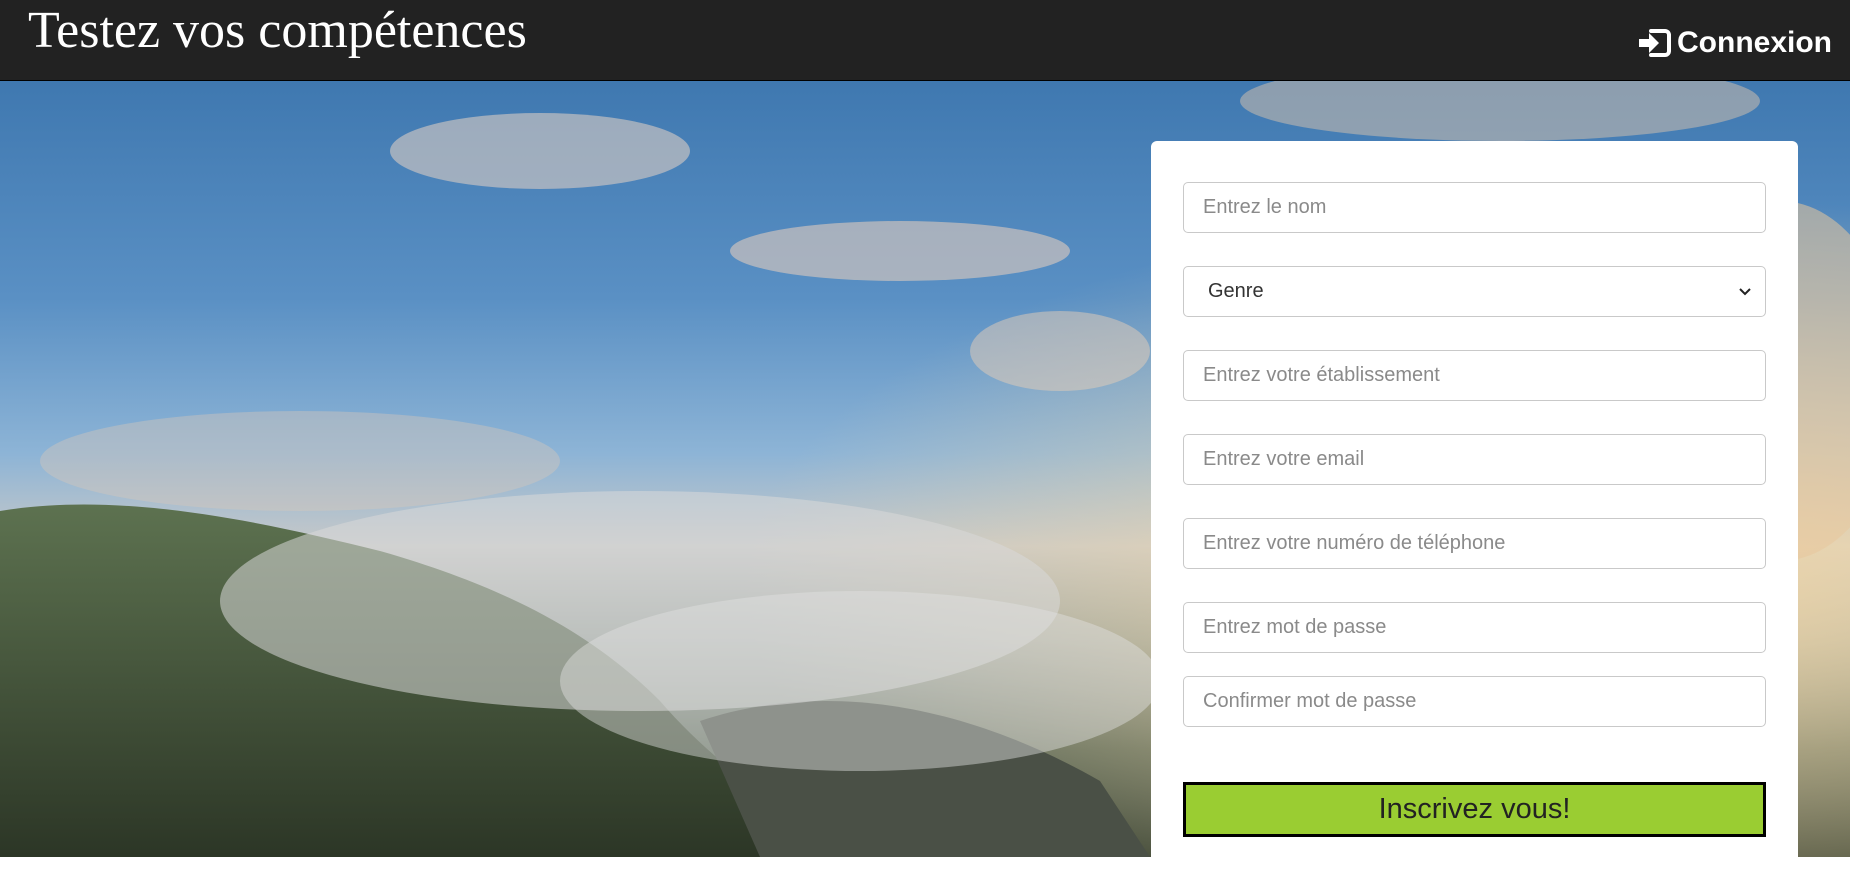 The image size is (1850, 881). I want to click on sign-in-icon, so click(1655, 43).